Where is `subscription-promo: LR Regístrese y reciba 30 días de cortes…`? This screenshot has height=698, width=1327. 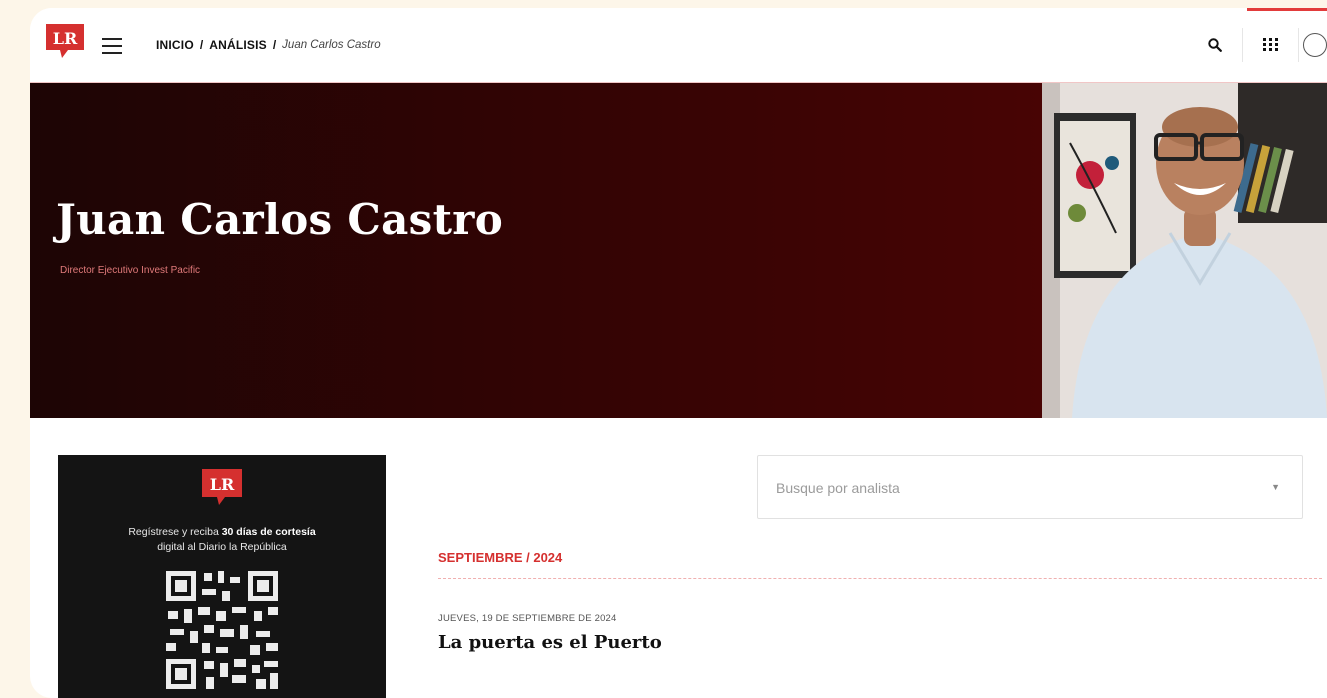 subscription-promo: LR Regístrese y reciba 30 días de cortes… is located at coordinates (222, 576).